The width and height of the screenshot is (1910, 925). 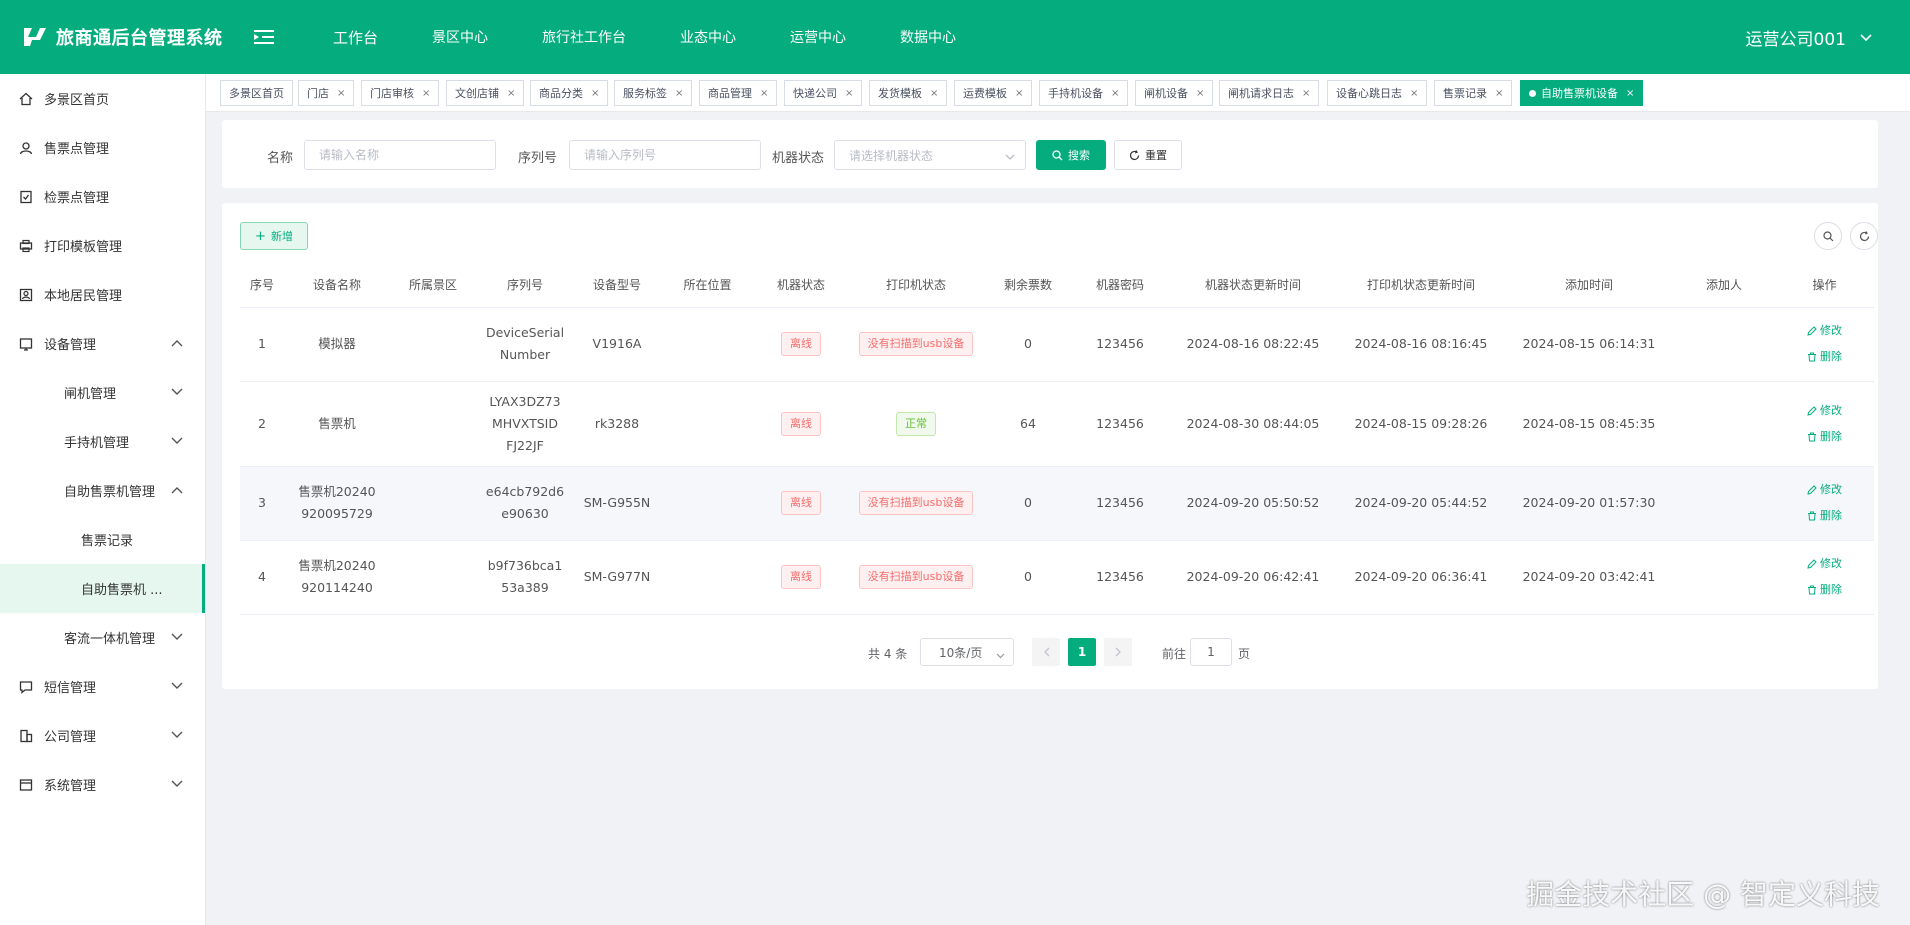 I want to click on tab-cultural-store: 文创店铺 ×, so click(x=485, y=93).